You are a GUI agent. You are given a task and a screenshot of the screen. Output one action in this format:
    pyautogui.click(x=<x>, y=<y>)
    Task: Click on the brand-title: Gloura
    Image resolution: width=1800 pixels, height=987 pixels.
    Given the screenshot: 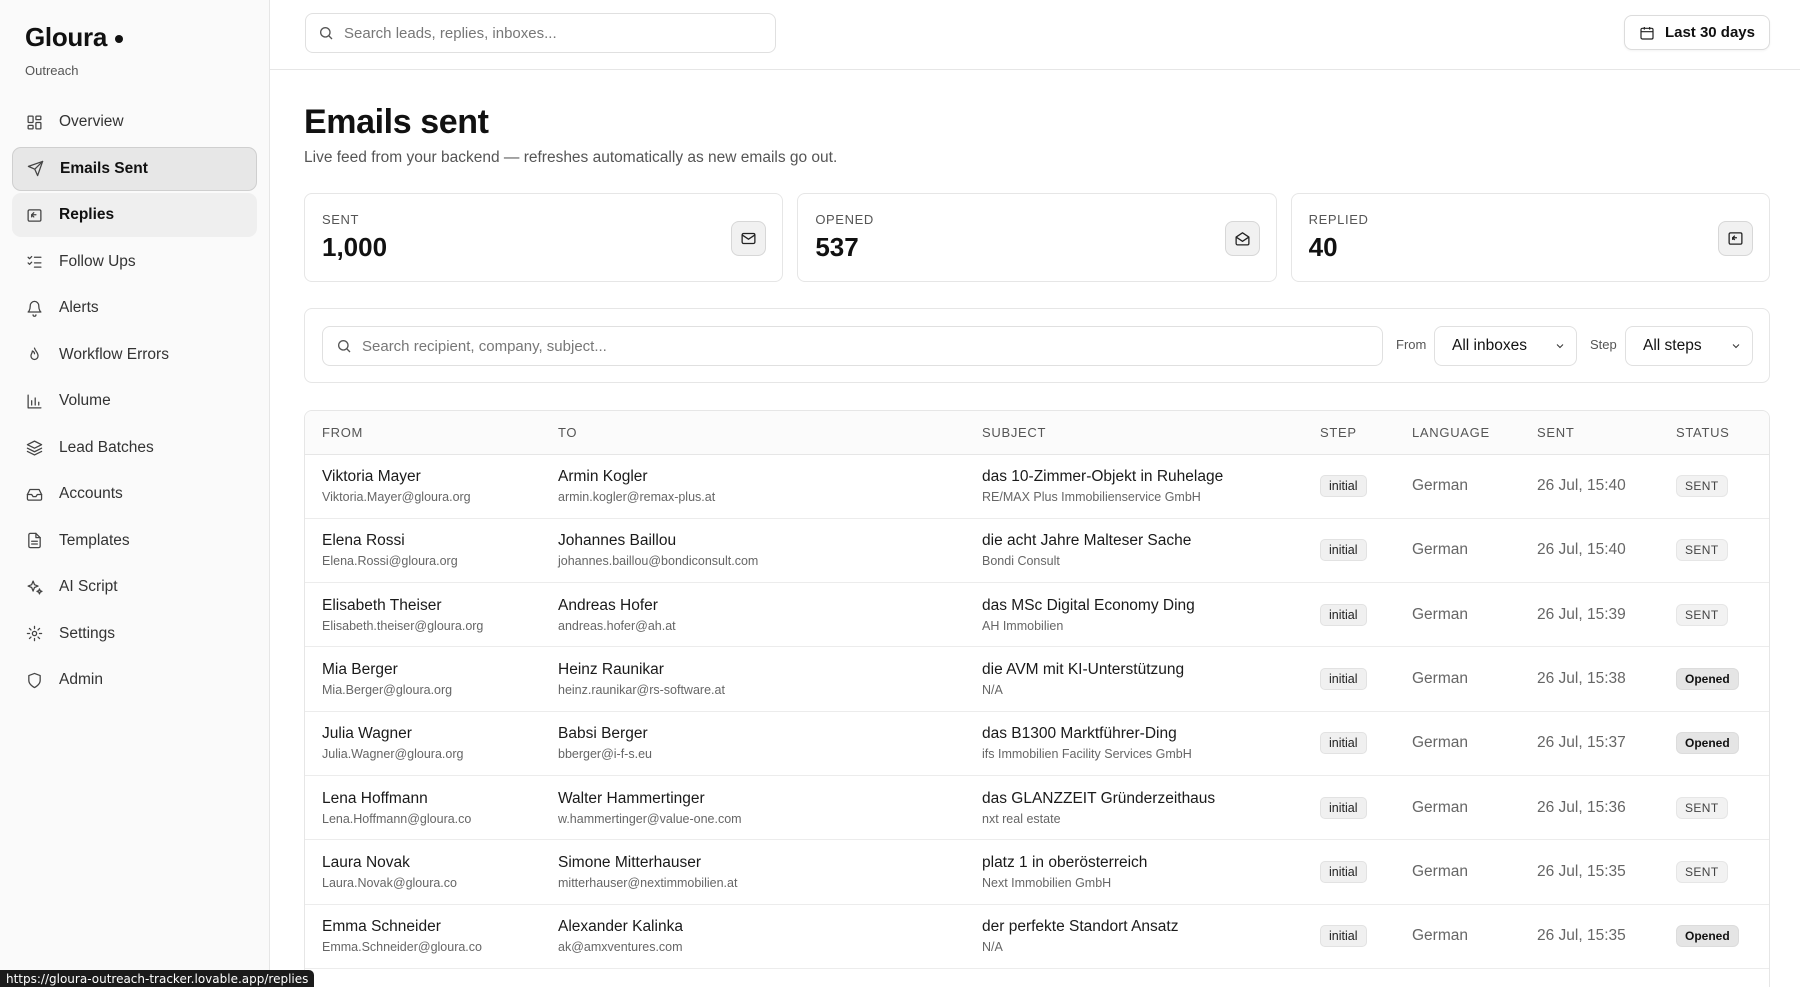 What is the action you would take?
    pyautogui.click(x=74, y=37)
    